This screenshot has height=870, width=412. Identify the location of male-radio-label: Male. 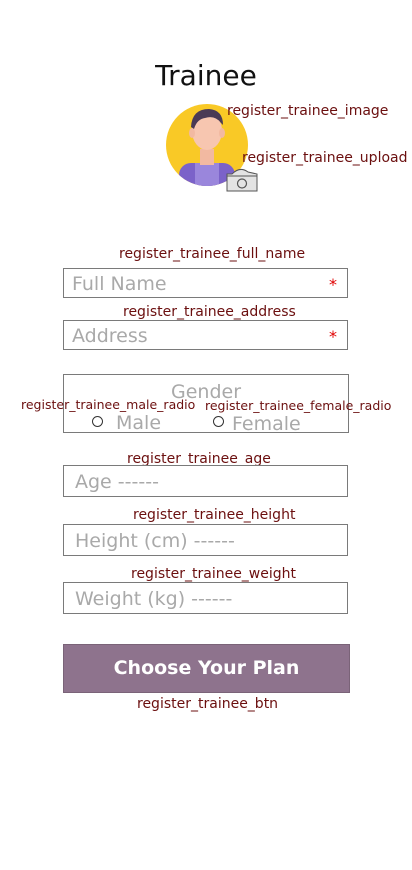
(139, 423).